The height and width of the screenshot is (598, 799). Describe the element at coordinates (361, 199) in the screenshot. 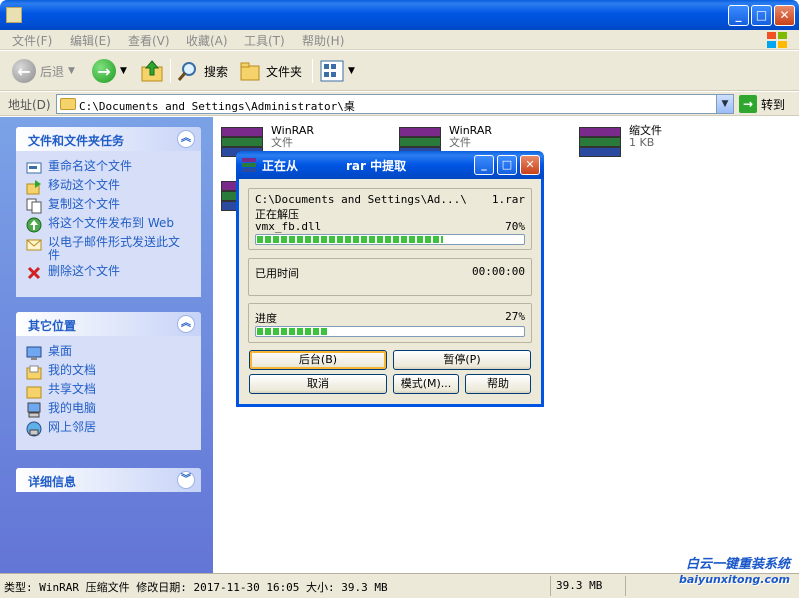

I see `archive-path: C:\Documents and Settings\Ad...\` at that location.